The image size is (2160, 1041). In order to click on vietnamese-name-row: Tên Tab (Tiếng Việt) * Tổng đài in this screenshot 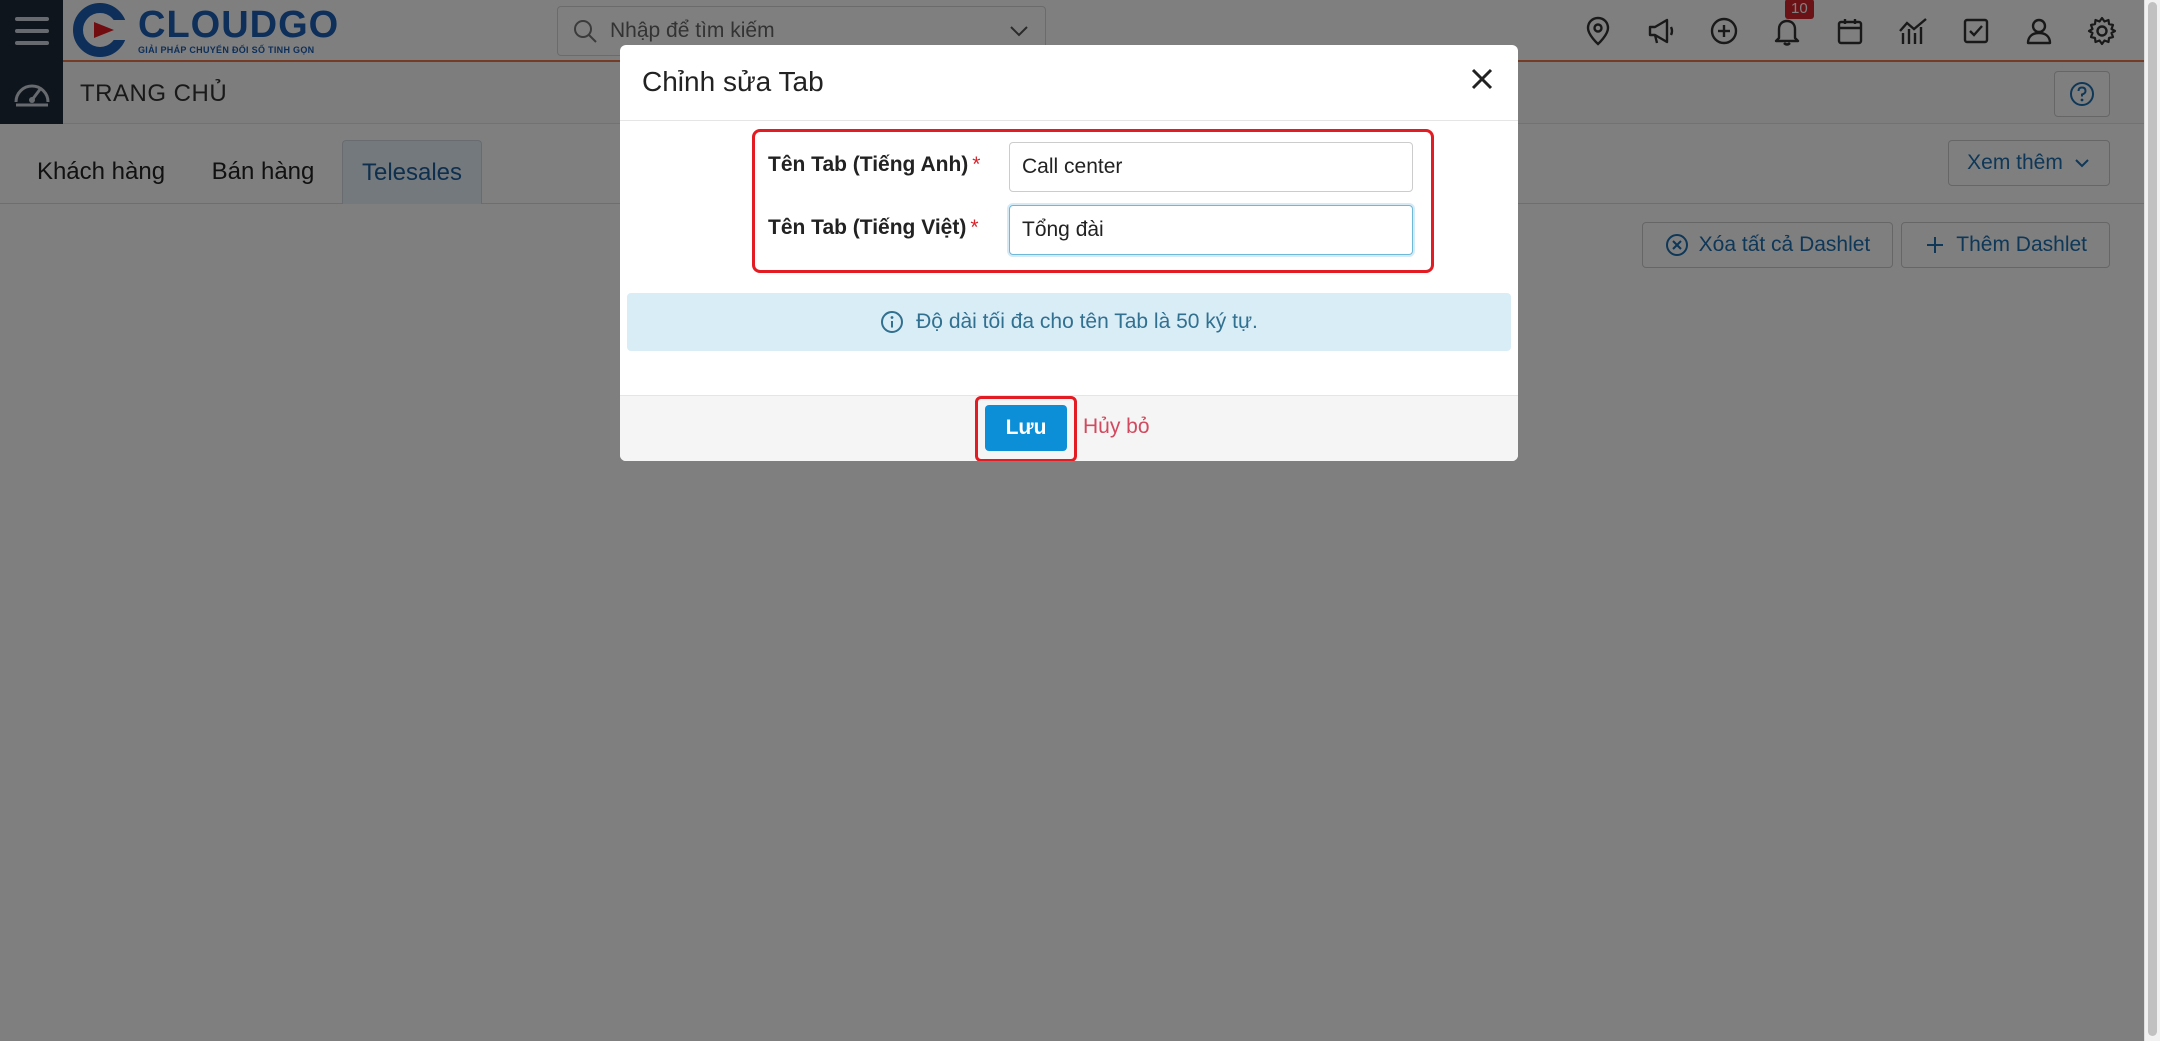, I will do `click(1096, 230)`.